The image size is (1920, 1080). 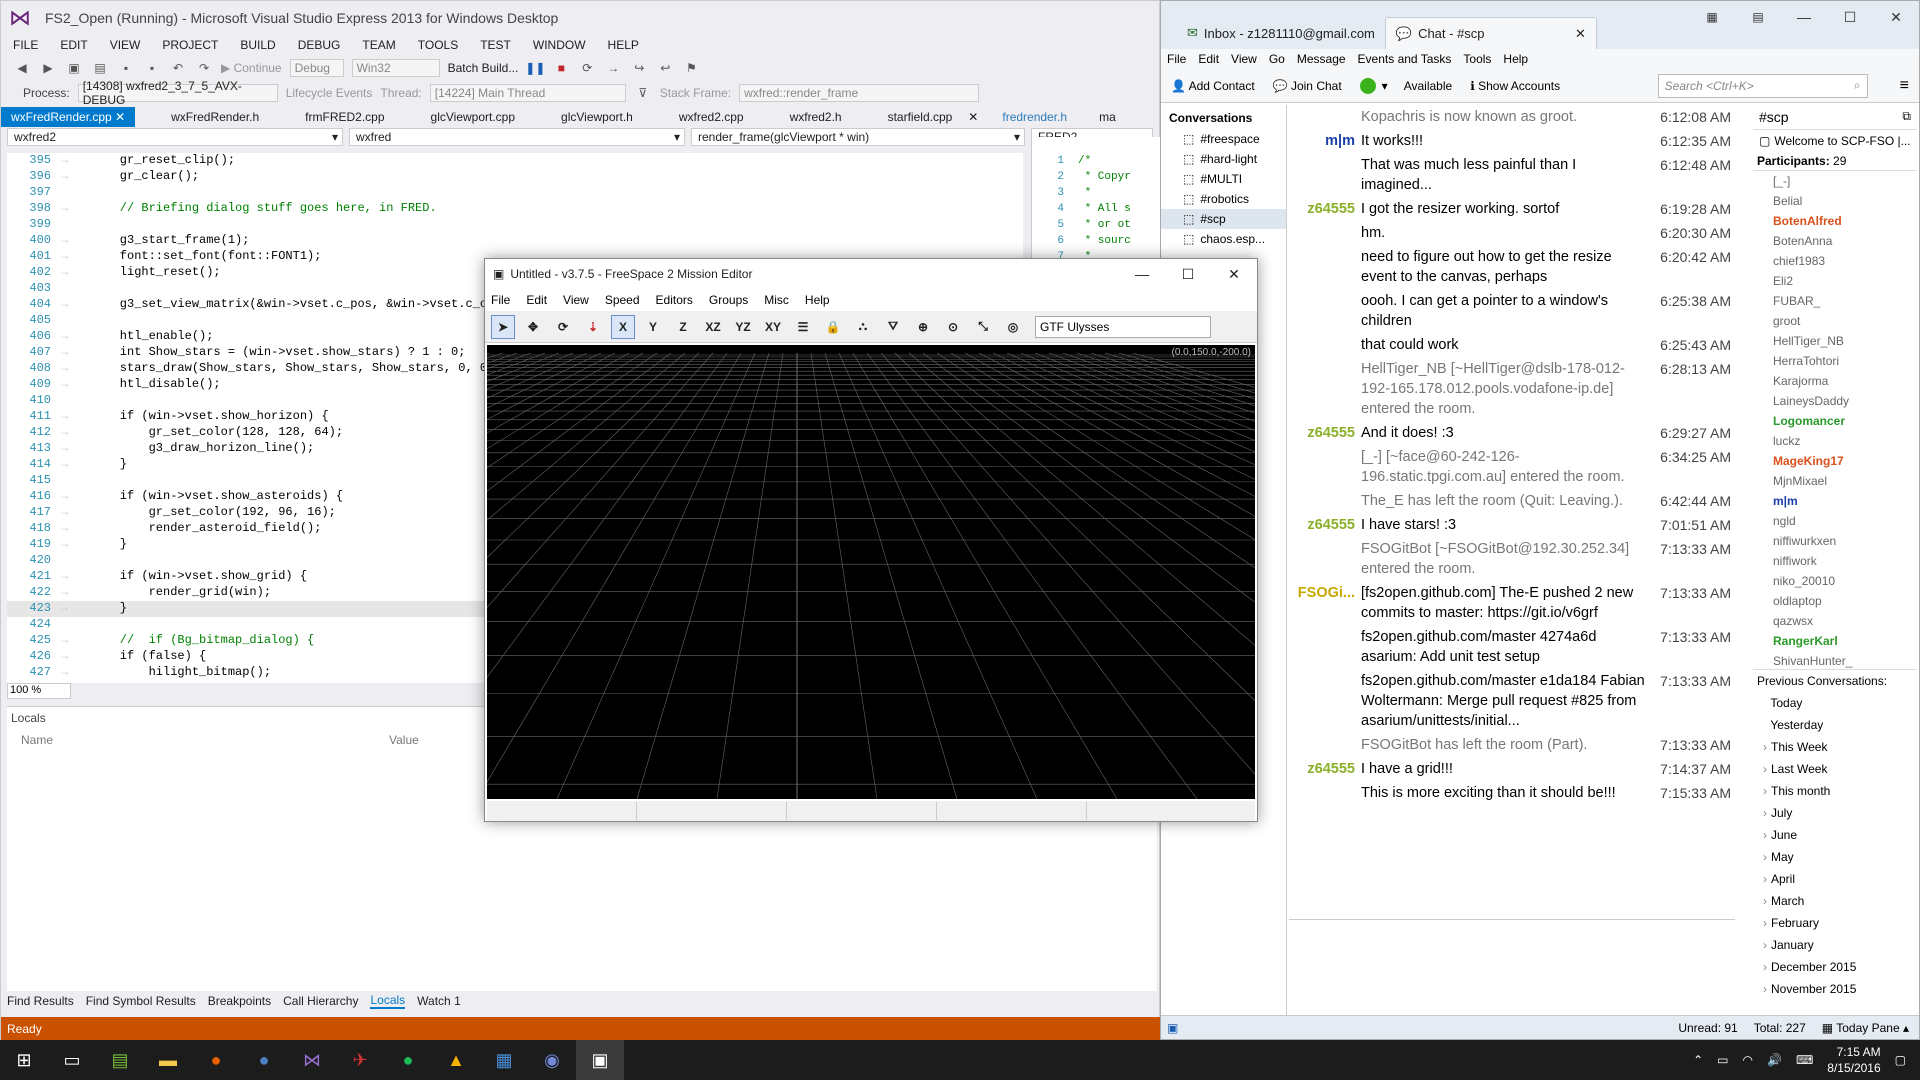 I want to click on volume-icon: 🔊, so click(x=1774, y=1060).